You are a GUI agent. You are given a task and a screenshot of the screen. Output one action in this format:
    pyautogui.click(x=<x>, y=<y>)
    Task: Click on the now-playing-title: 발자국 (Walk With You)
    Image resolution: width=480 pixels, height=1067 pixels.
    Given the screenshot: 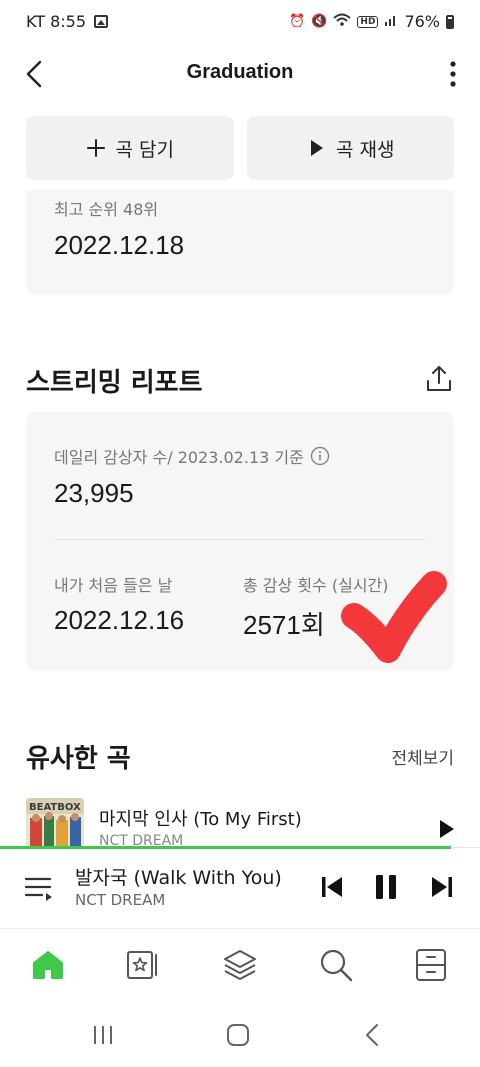 What is the action you would take?
    pyautogui.click(x=178, y=876)
    